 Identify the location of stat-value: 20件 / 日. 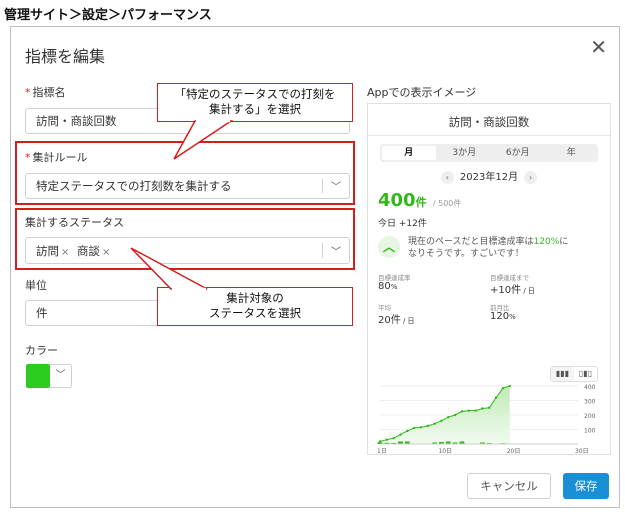
(396, 320).